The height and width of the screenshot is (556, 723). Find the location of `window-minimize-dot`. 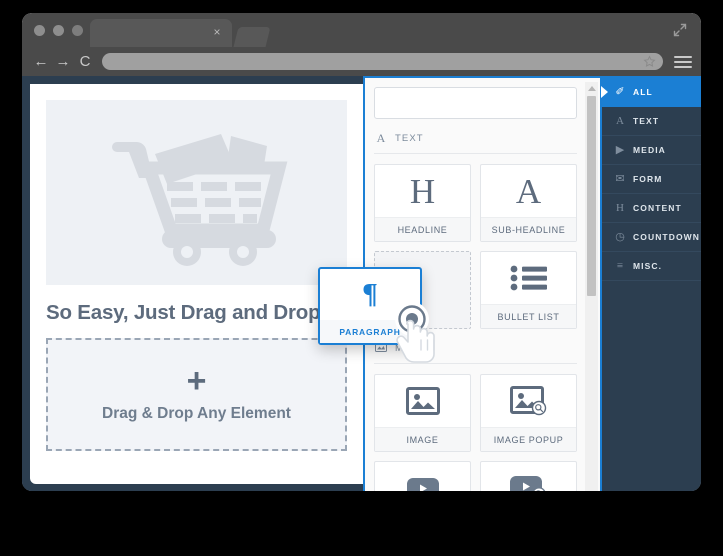

window-minimize-dot is located at coordinates (58, 30).